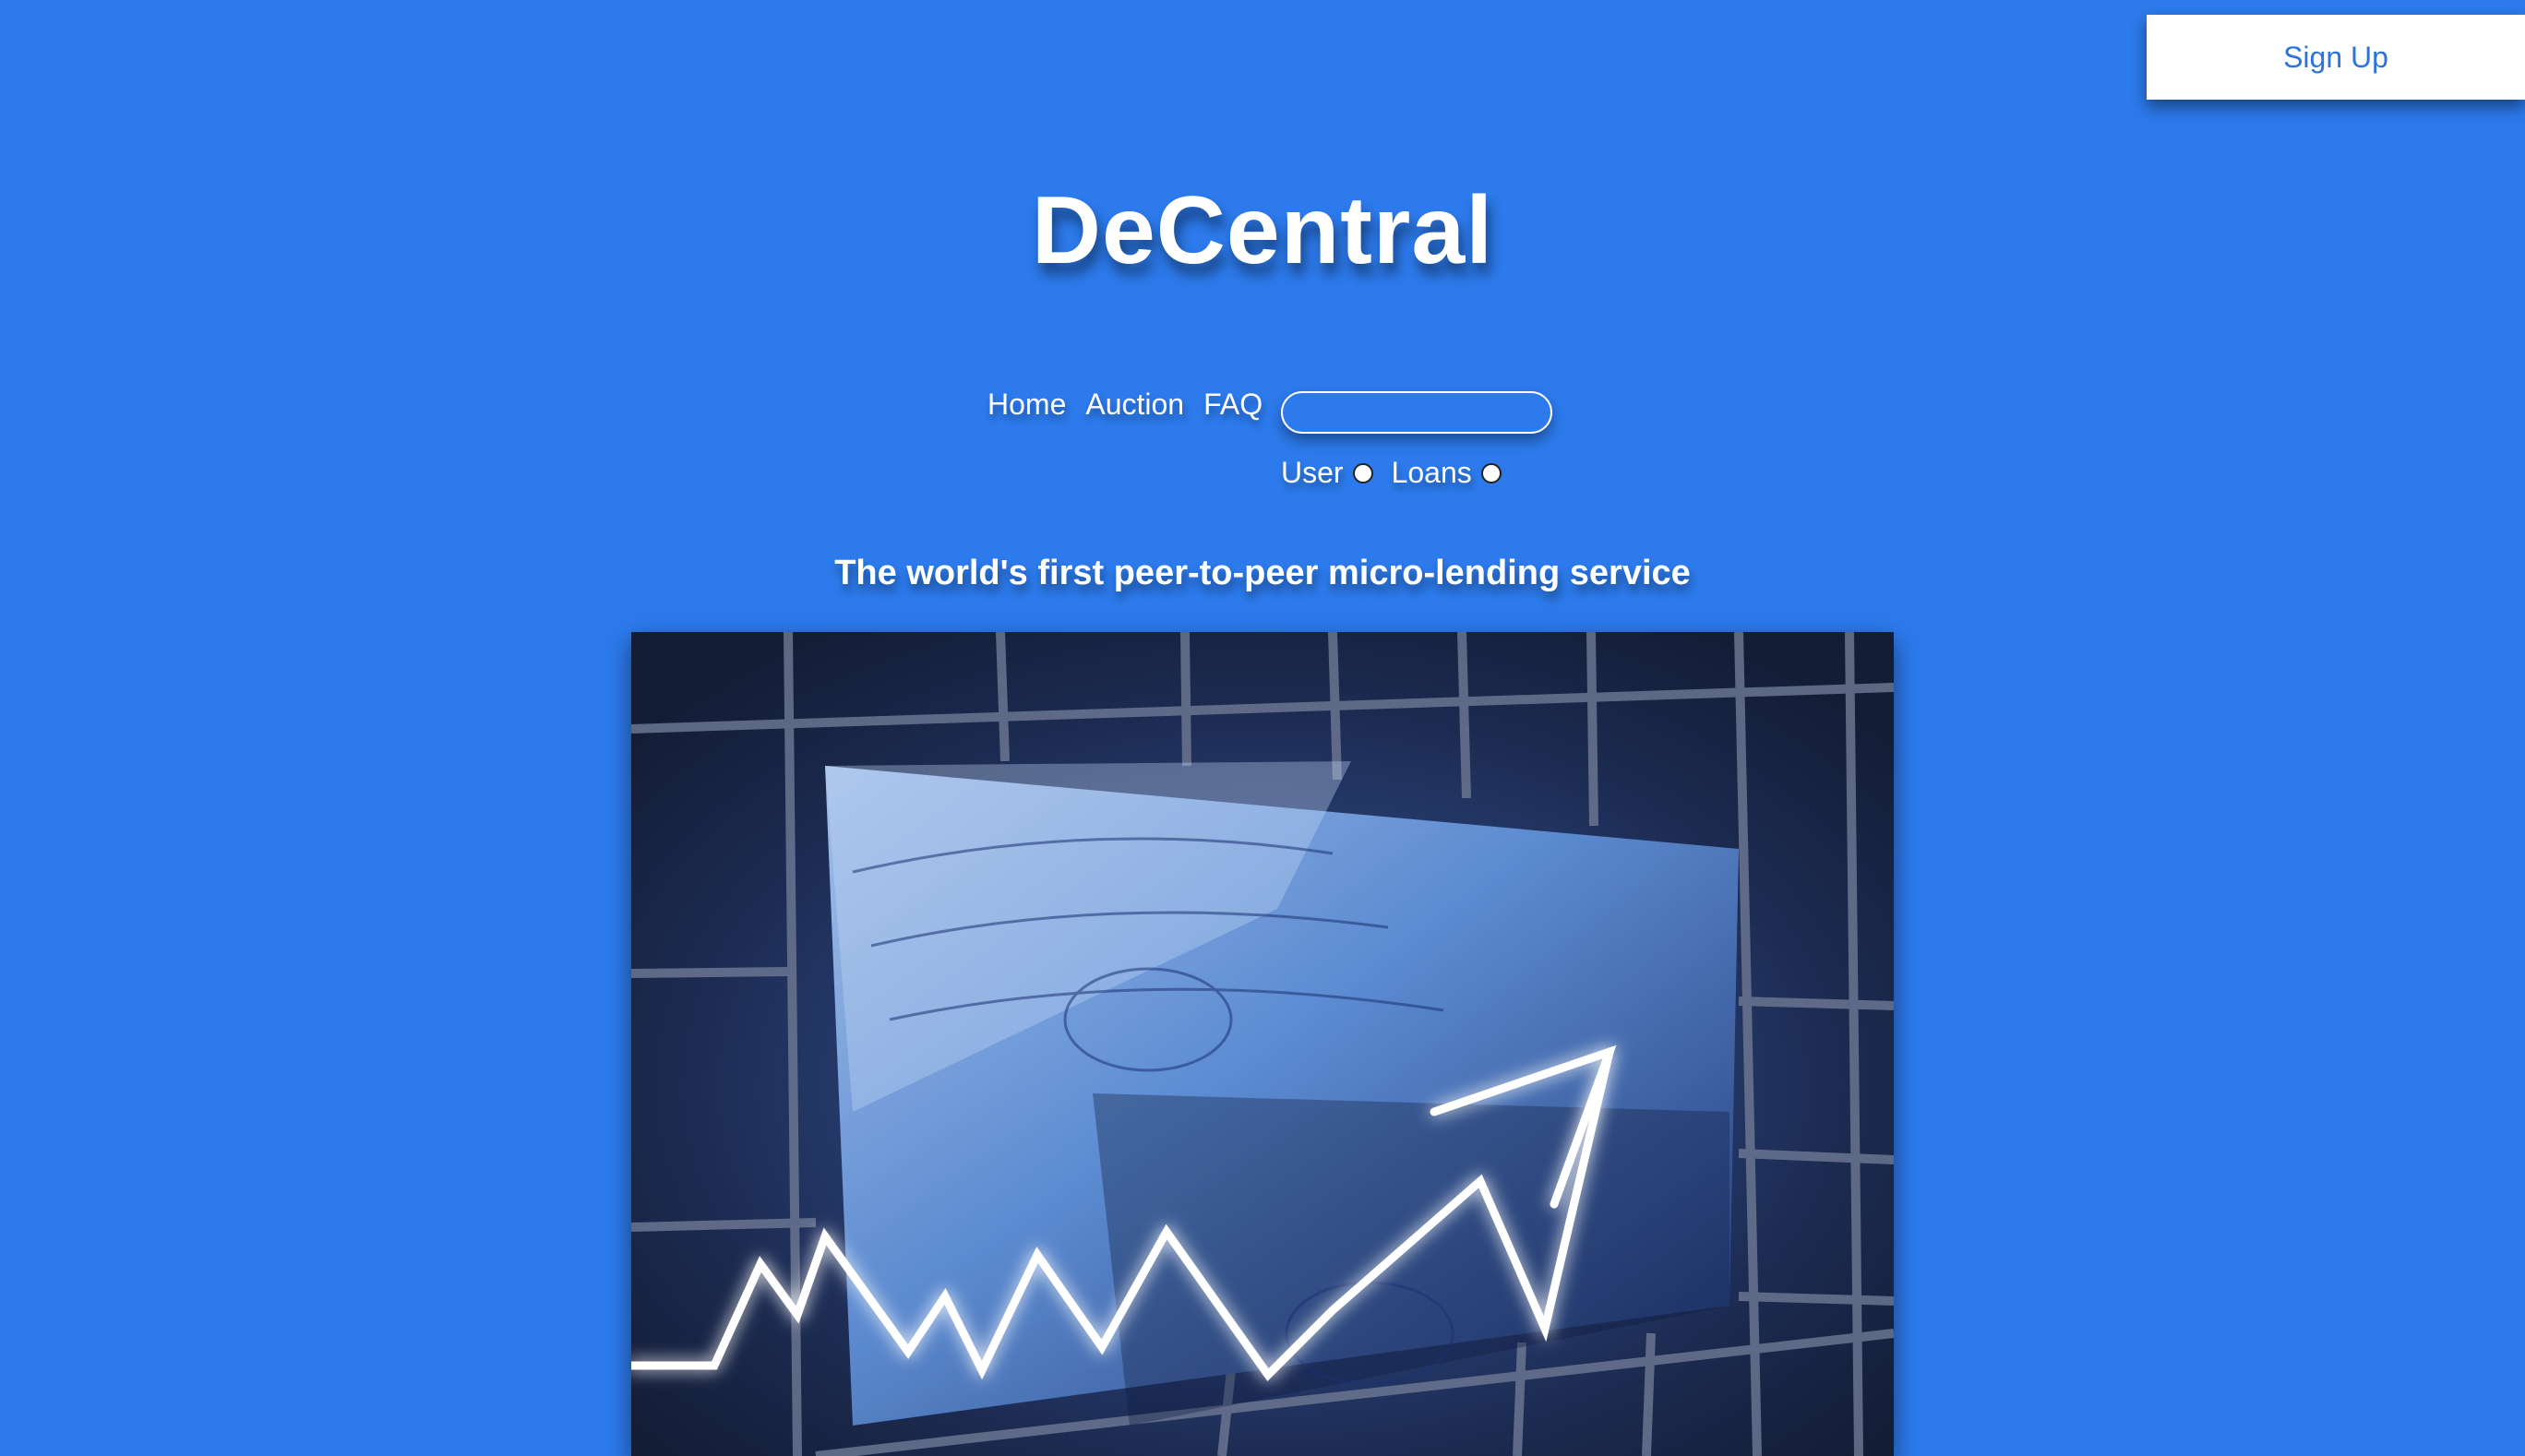 Image resolution: width=2525 pixels, height=1456 pixels. What do you see at coordinates (1416, 412) in the screenshot?
I see `search-input` at bounding box center [1416, 412].